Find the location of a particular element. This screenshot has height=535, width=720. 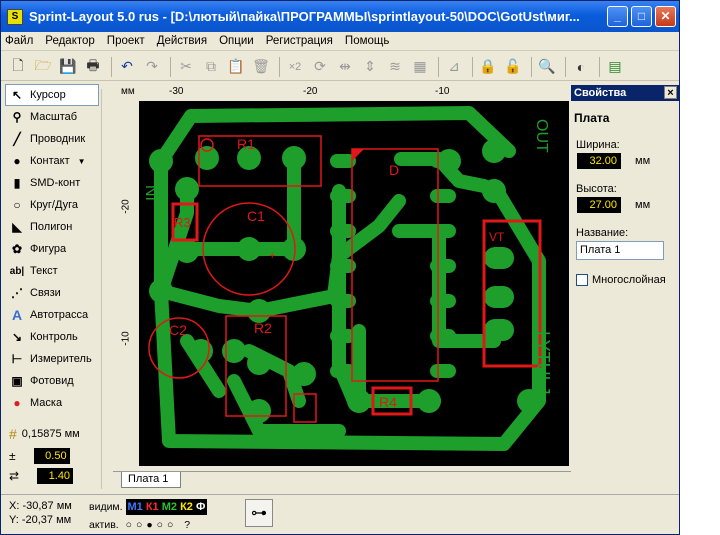

undo-icon: ↶ is located at coordinates (127, 67).